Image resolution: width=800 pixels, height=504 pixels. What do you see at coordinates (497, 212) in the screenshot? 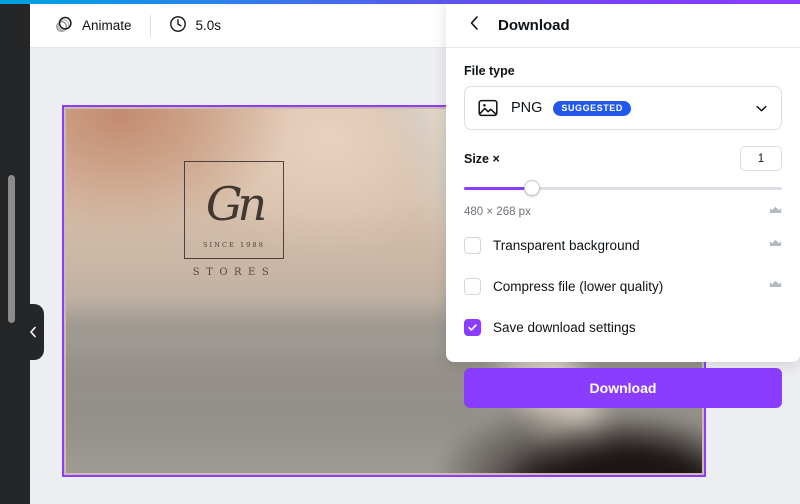
I see `dimensions-text: 480 × 268 px` at bounding box center [497, 212].